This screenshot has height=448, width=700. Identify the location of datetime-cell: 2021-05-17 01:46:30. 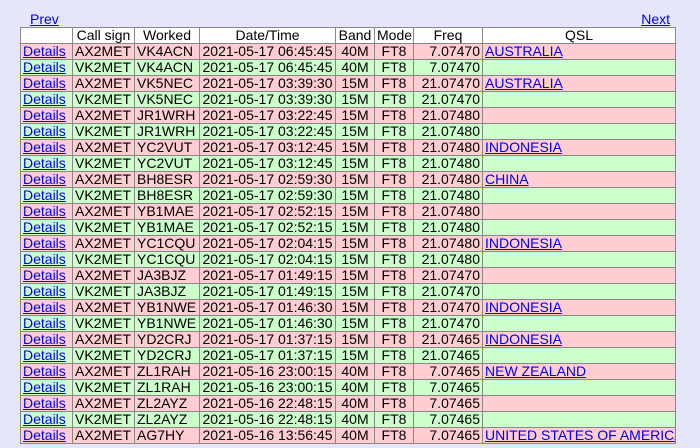
(267, 323).